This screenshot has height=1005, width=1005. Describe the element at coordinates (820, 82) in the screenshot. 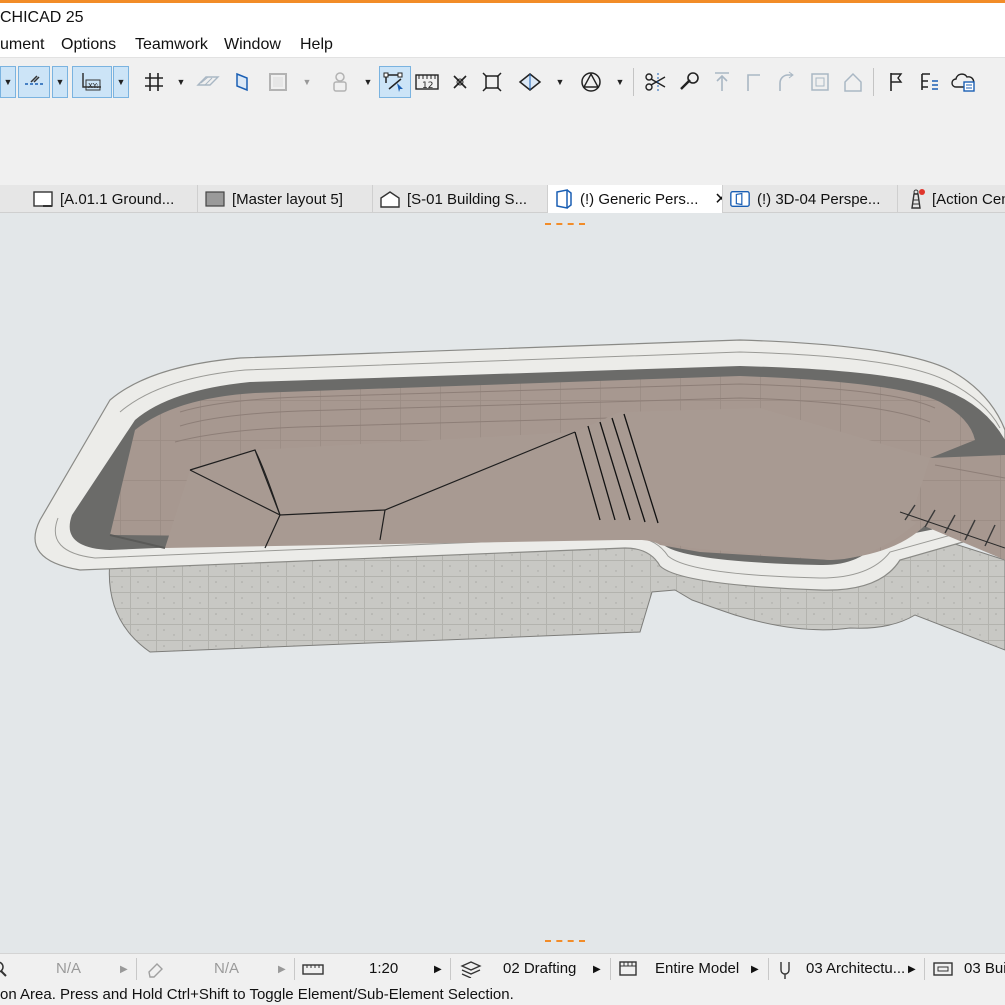

I see `offset-icon` at that location.